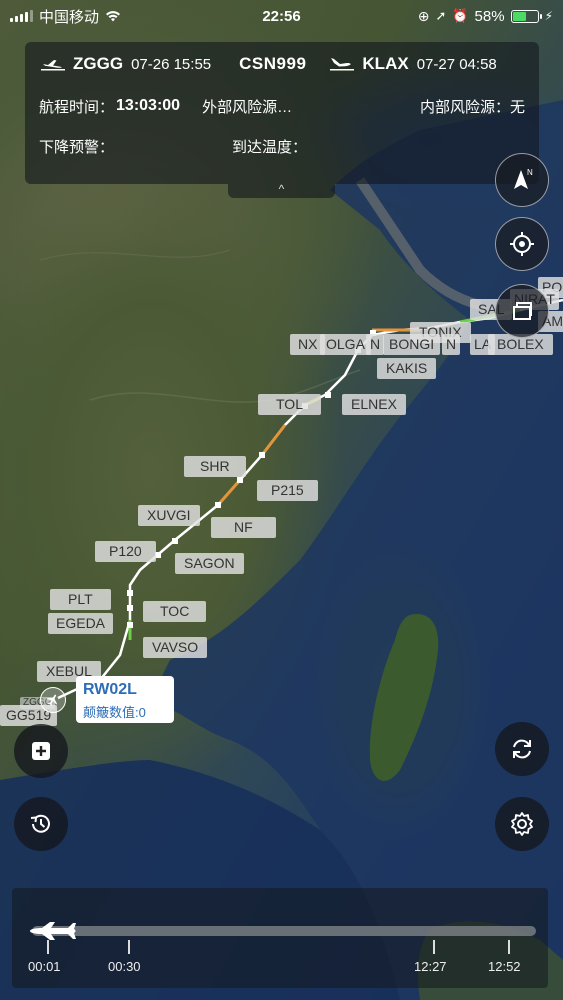 The width and height of the screenshot is (563, 1000). Describe the element at coordinates (113, 16) in the screenshot. I see `wifi-icon` at that location.